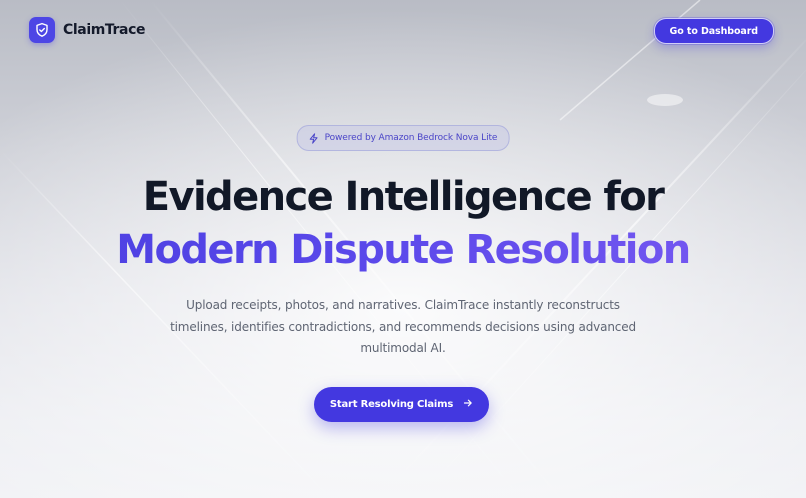  I want to click on brand-logo: ClaimTrace, so click(87, 30).